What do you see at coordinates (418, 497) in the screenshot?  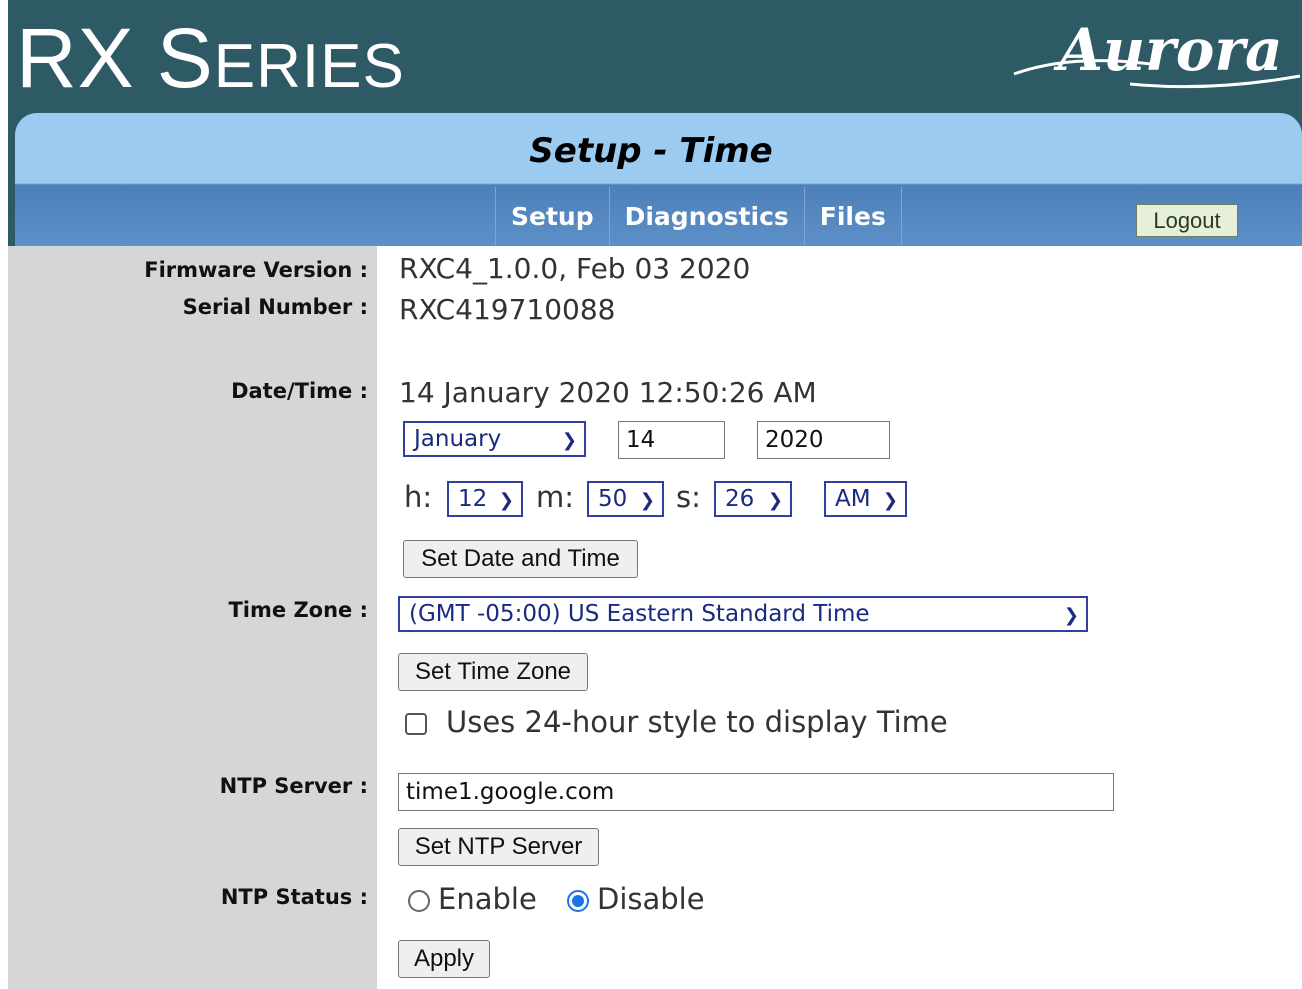 I see `hour-label: h:` at bounding box center [418, 497].